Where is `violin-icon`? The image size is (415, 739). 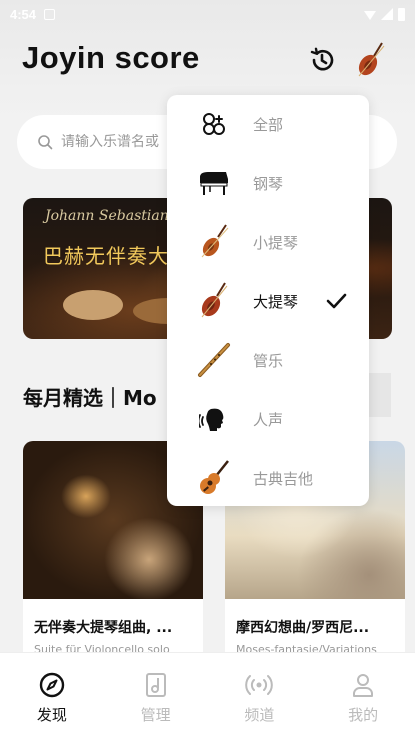 violin-icon is located at coordinates (214, 242).